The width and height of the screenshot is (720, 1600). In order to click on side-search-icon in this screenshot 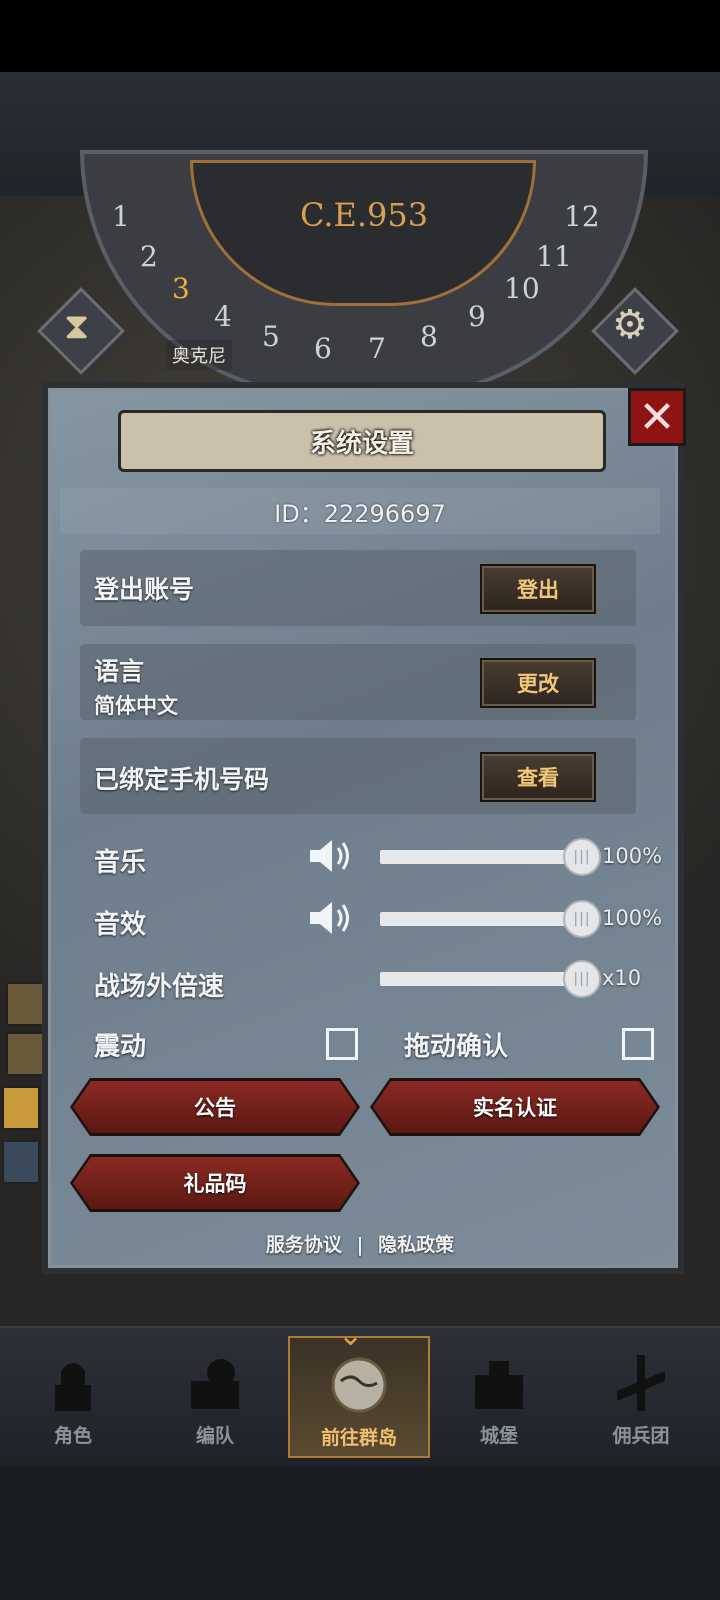, I will do `click(21, 1162)`.